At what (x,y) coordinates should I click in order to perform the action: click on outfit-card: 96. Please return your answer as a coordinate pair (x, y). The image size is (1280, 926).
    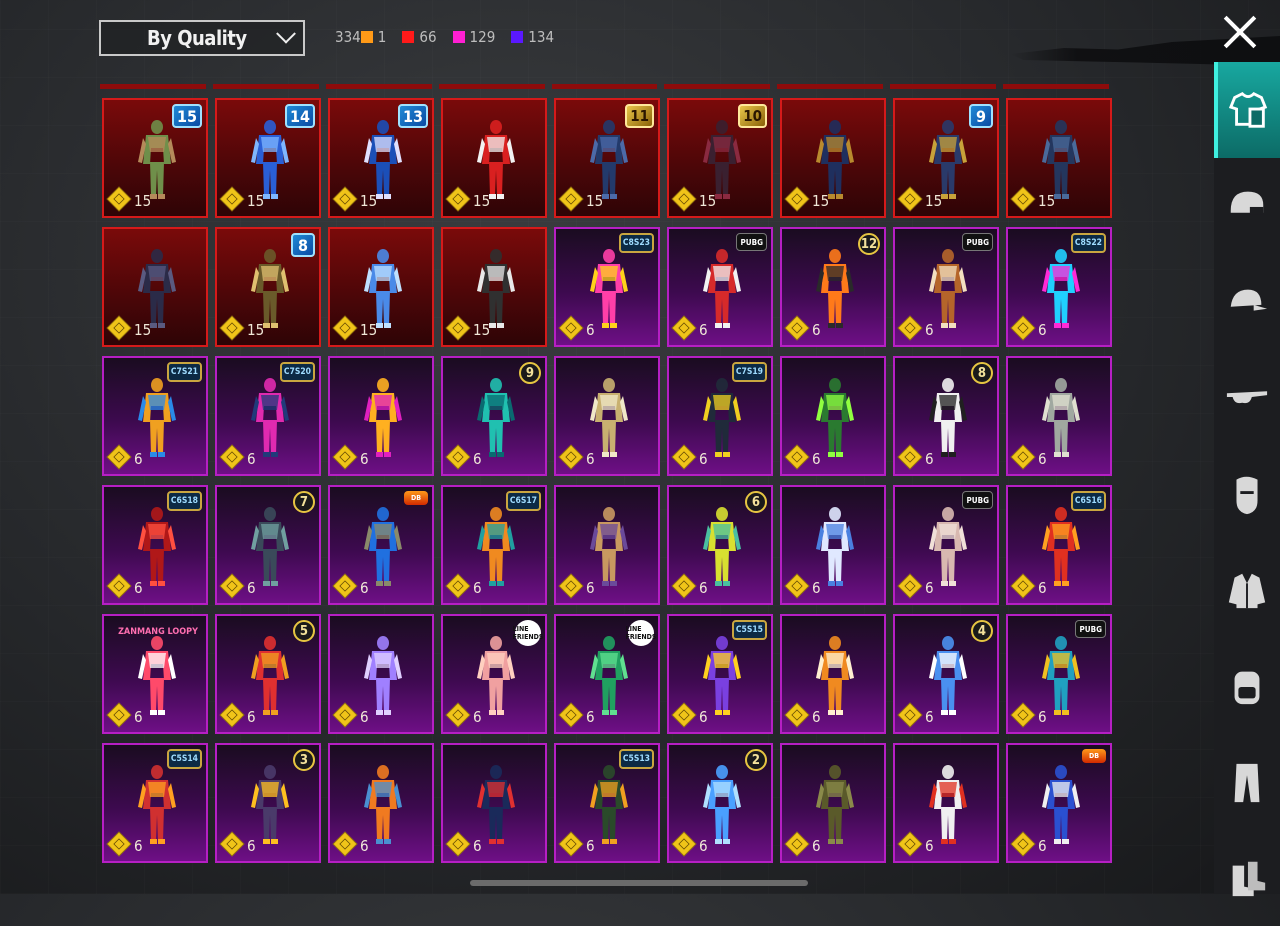
    Looking at the image, I should click on (494, 416).